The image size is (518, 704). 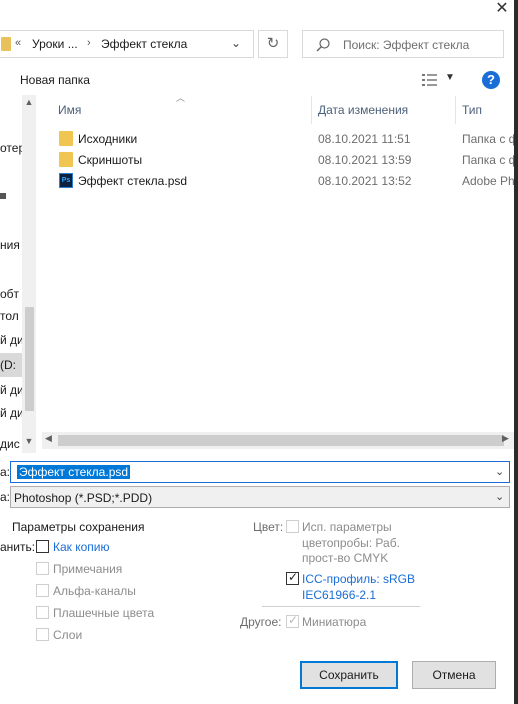 What do you see at coordinates (55, 80) in the screenshot?
I see `new-folder-button: Новая папка` at bounding box center [55, 80].